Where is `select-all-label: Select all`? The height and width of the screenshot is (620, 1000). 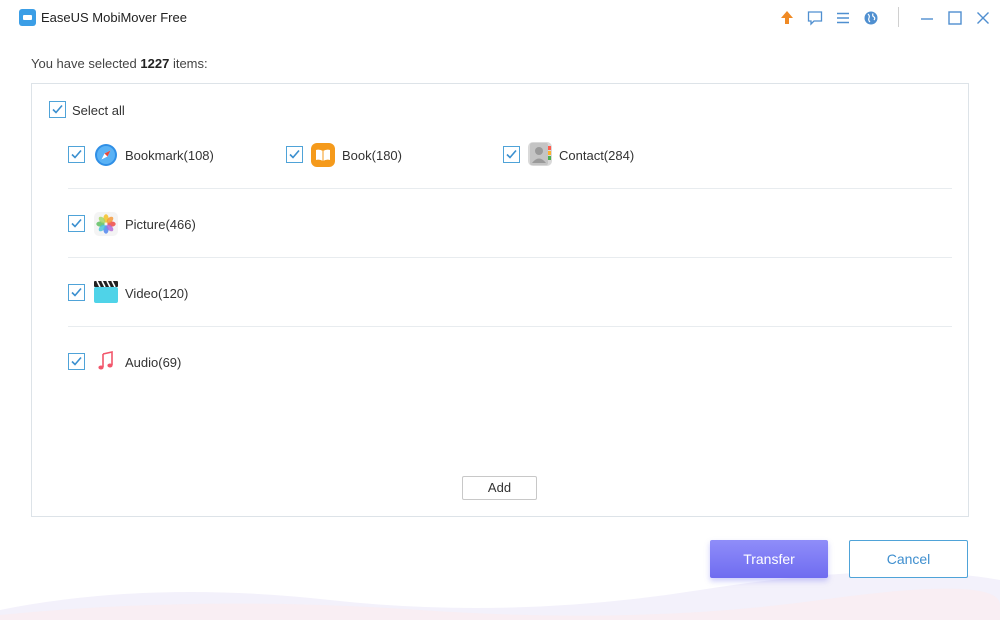
select-all-label: Select all is located at coordinates (98, 110).